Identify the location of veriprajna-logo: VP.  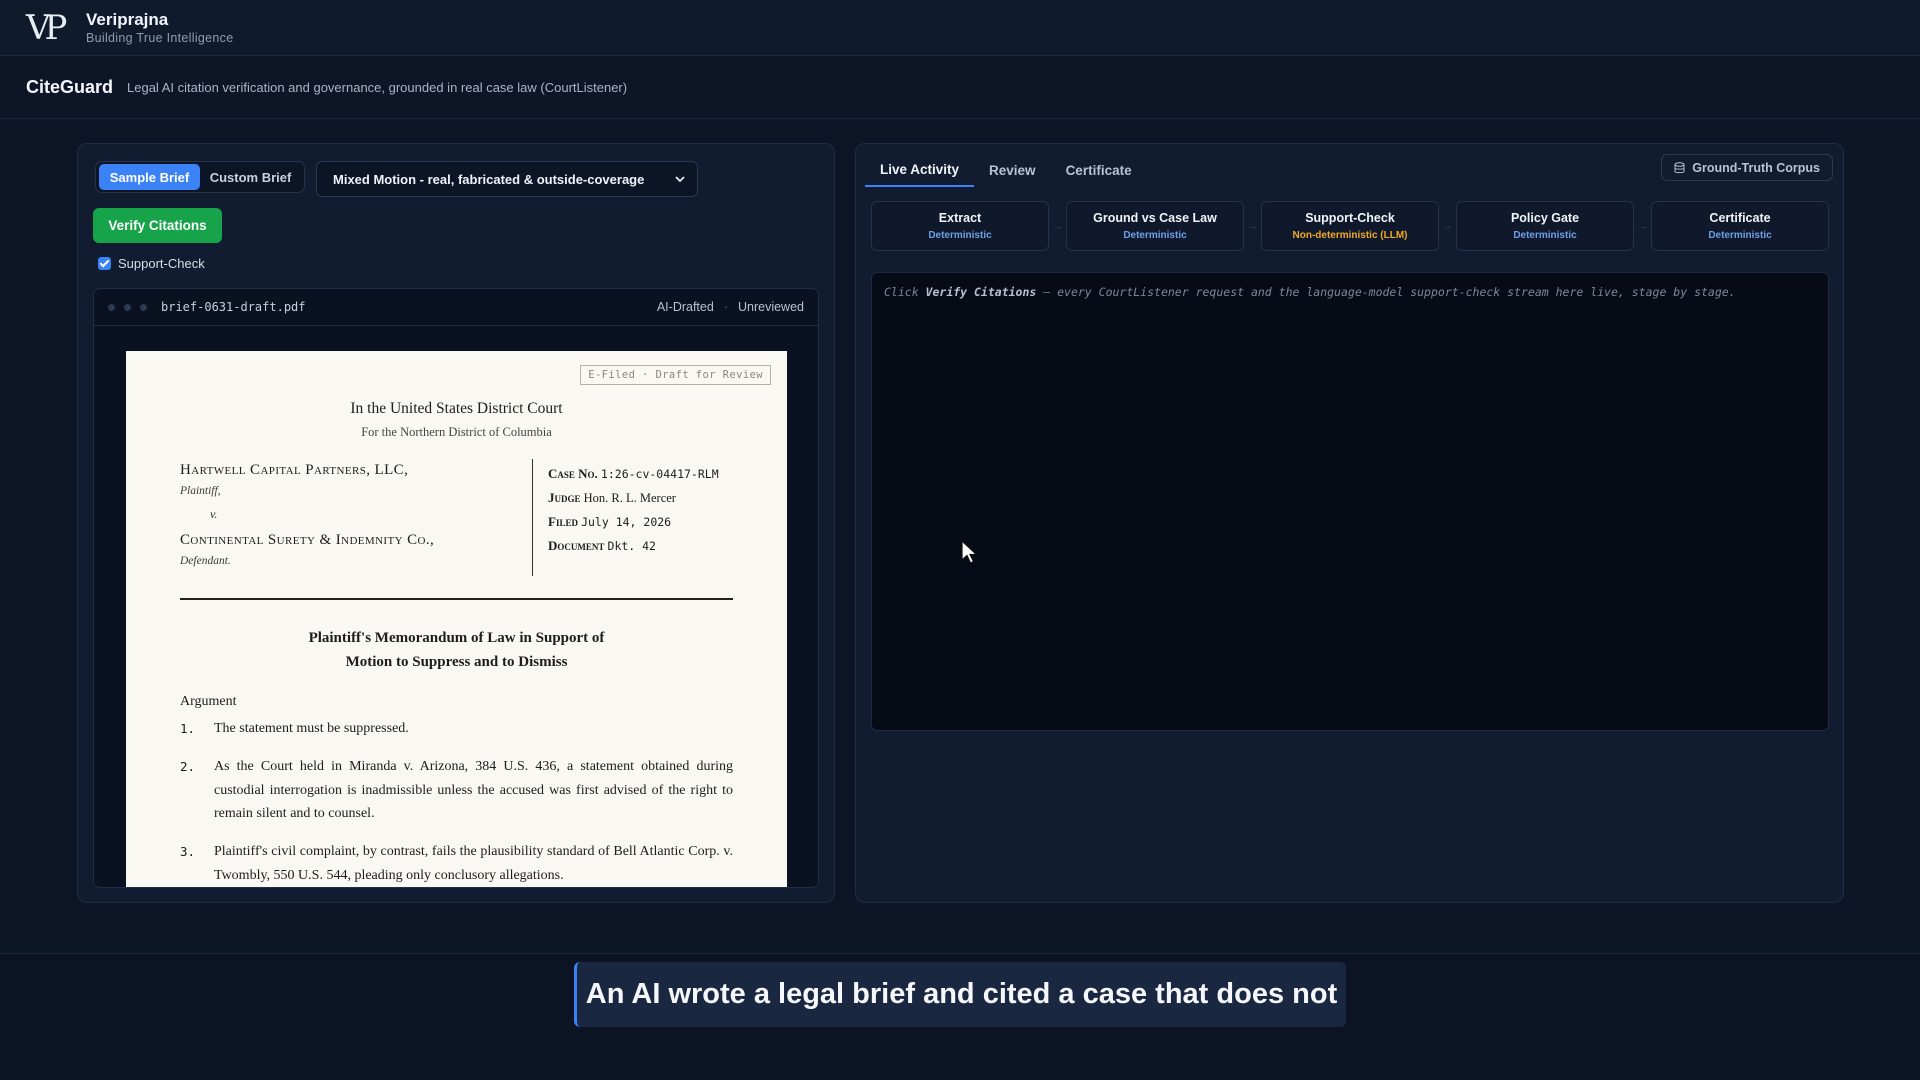
(46, 27).